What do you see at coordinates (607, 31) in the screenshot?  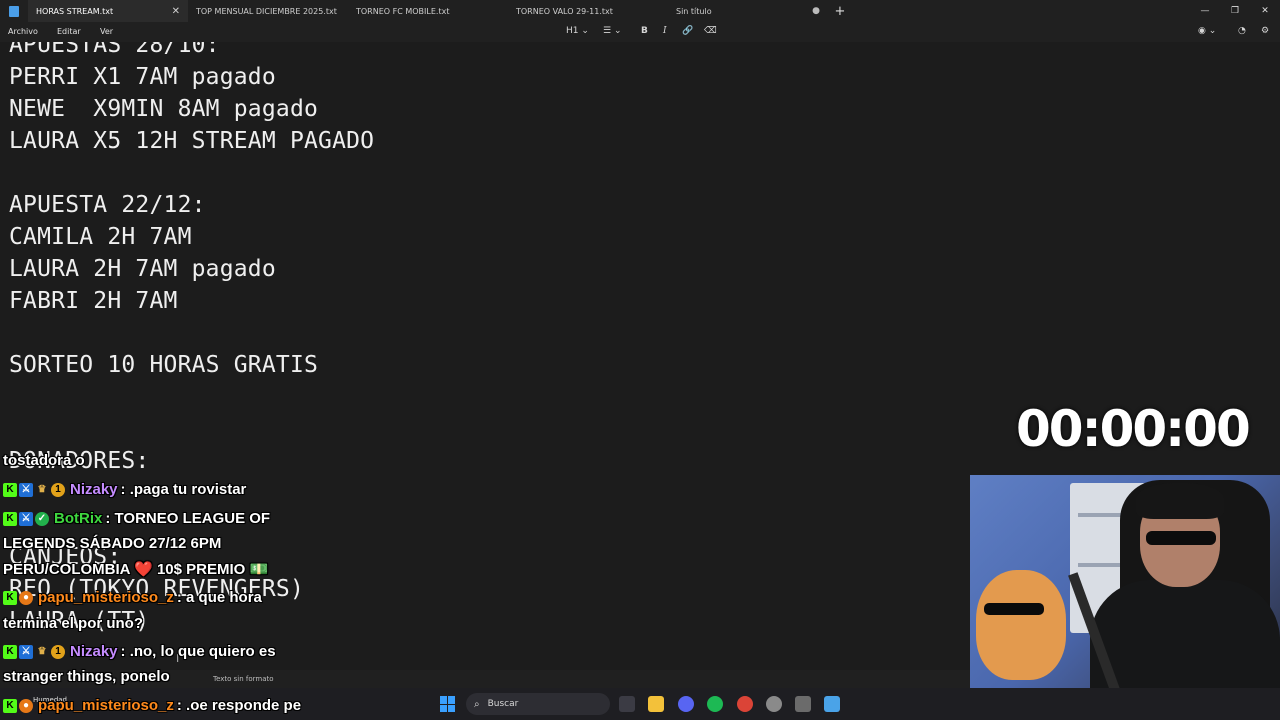 I see `list-icon: ☰` at bounding box center [607, 31].